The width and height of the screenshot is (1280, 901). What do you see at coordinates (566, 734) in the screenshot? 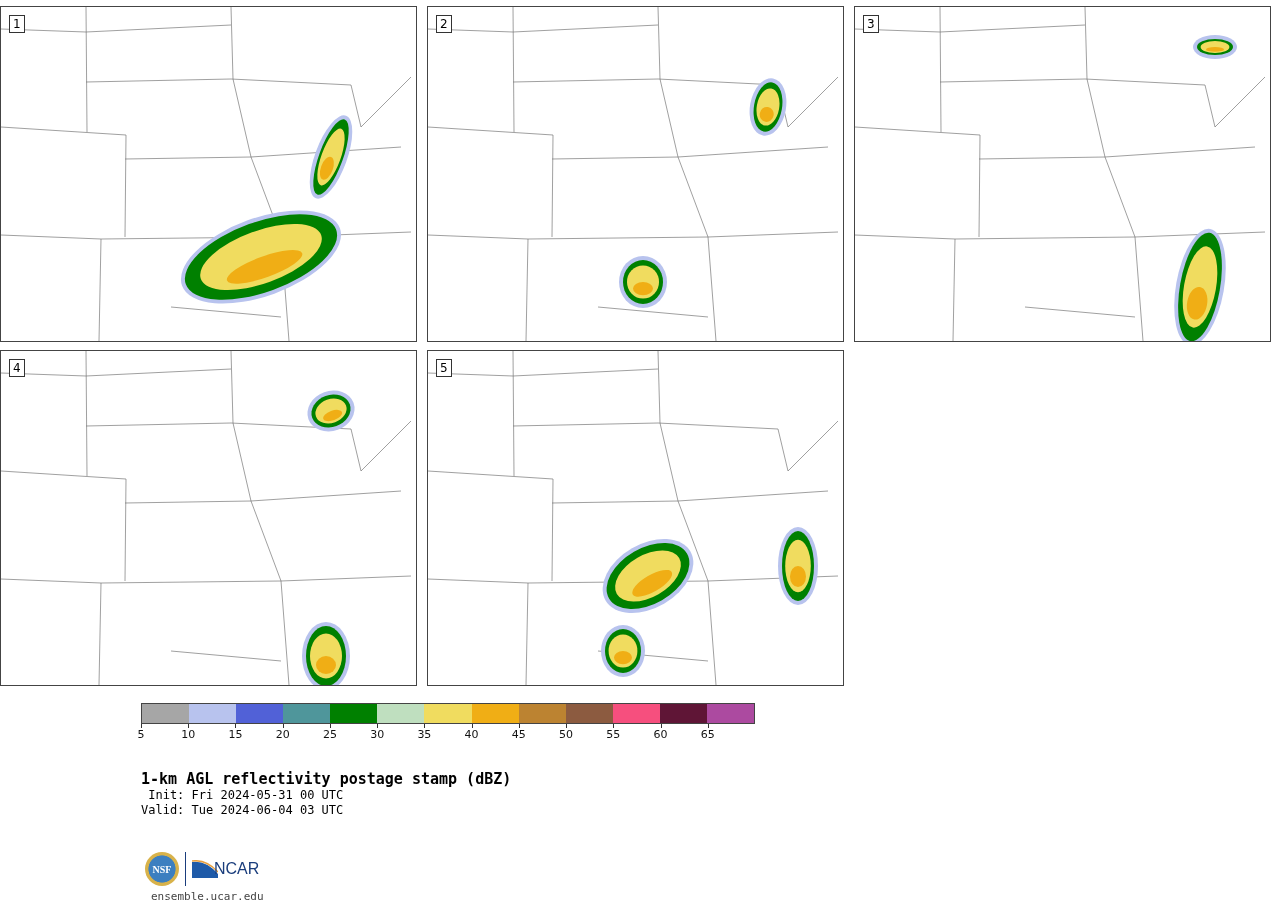
I see `tick-label: 50` at bounding box center [566, 734].